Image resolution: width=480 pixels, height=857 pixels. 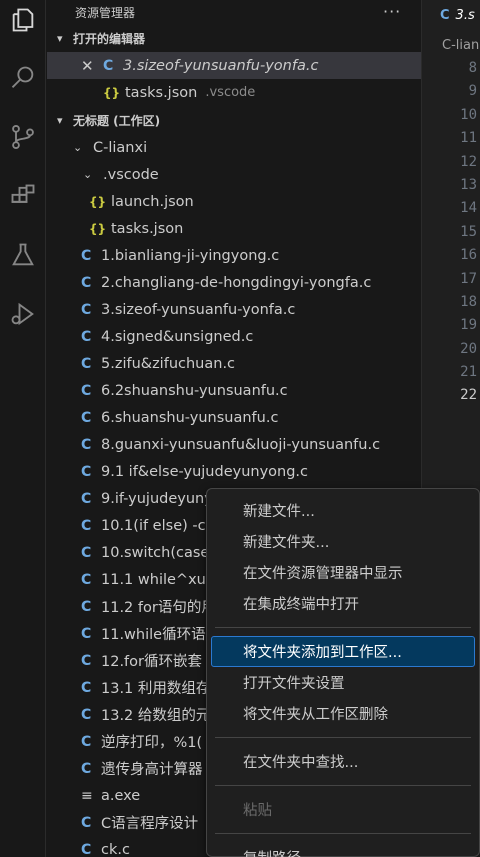 What do you see at coordinates (451, 15) in the screenshot?
I see `editor-tab: C 3.s` at bounding box center [451, 15].